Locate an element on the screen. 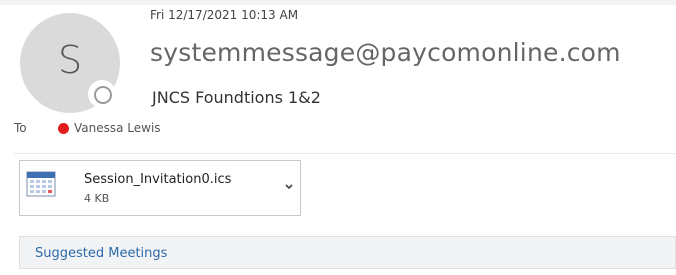  presence-indicator is located at coordinates (102, 94).